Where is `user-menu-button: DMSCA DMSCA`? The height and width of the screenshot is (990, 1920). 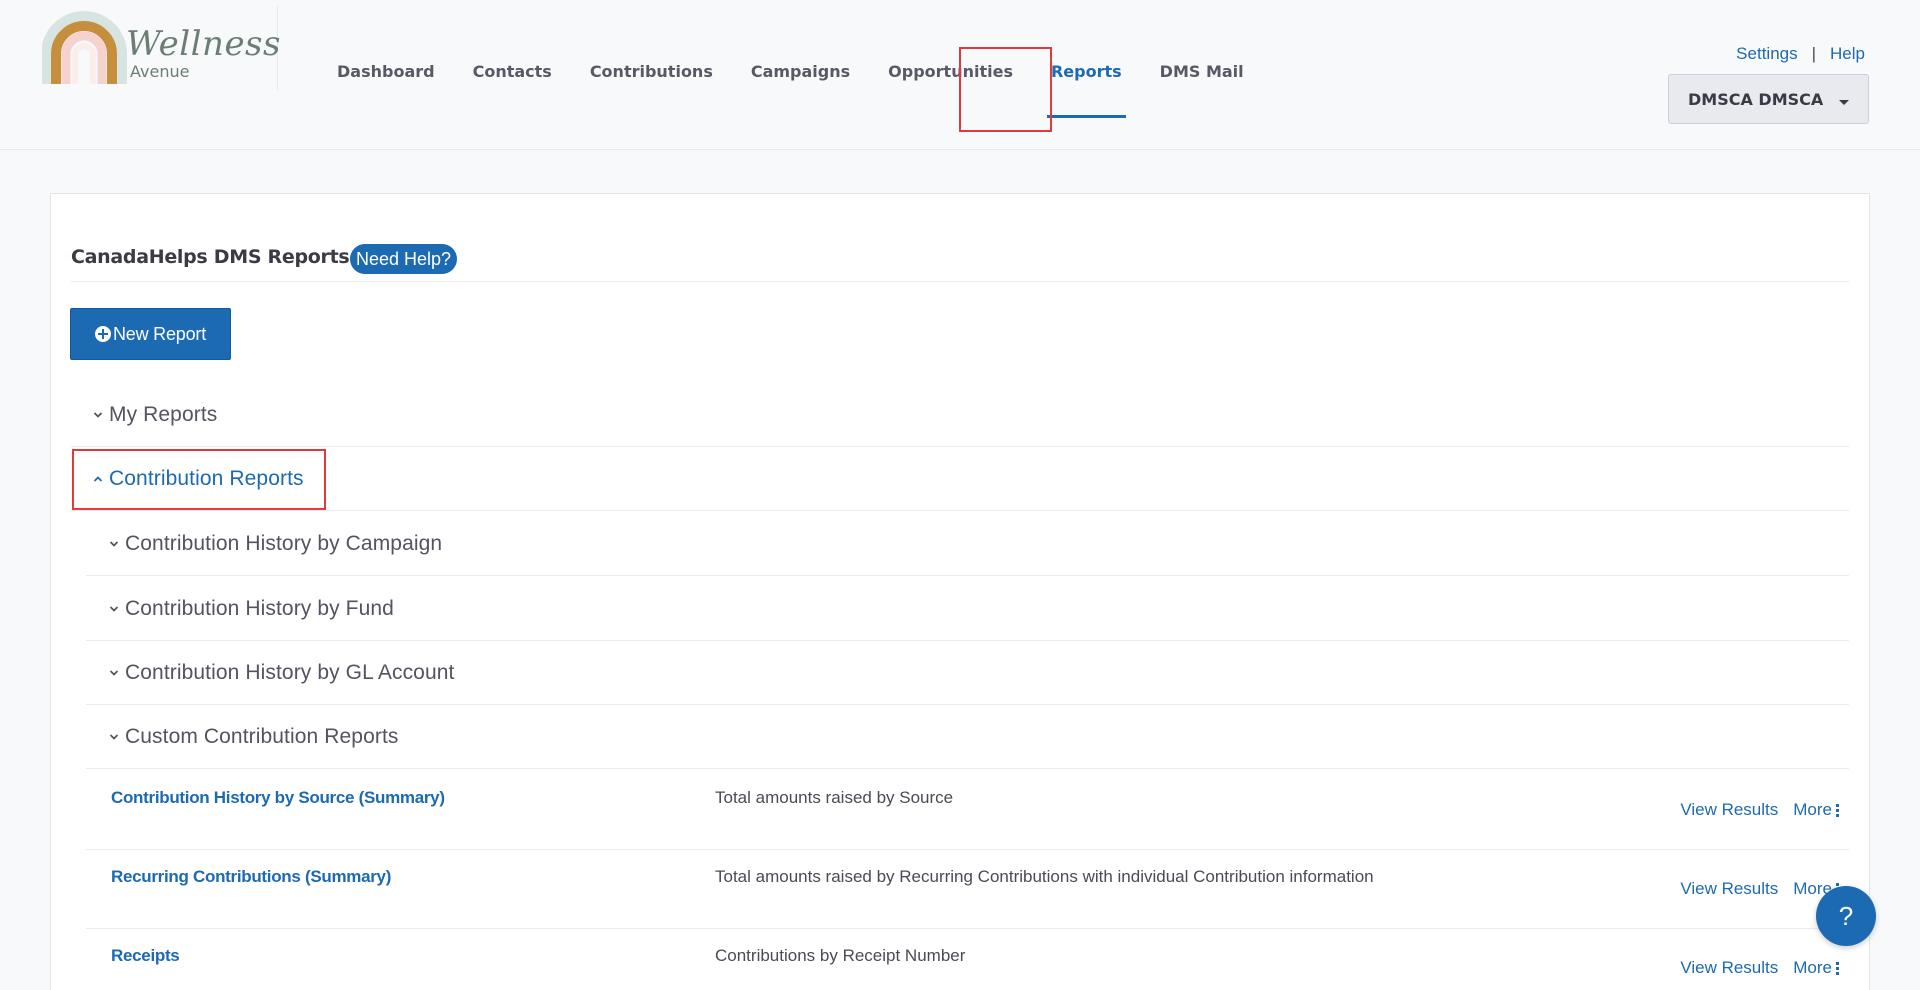
user-menu-button: DMSCA DMSCA is located at coordinates (1768, 99).